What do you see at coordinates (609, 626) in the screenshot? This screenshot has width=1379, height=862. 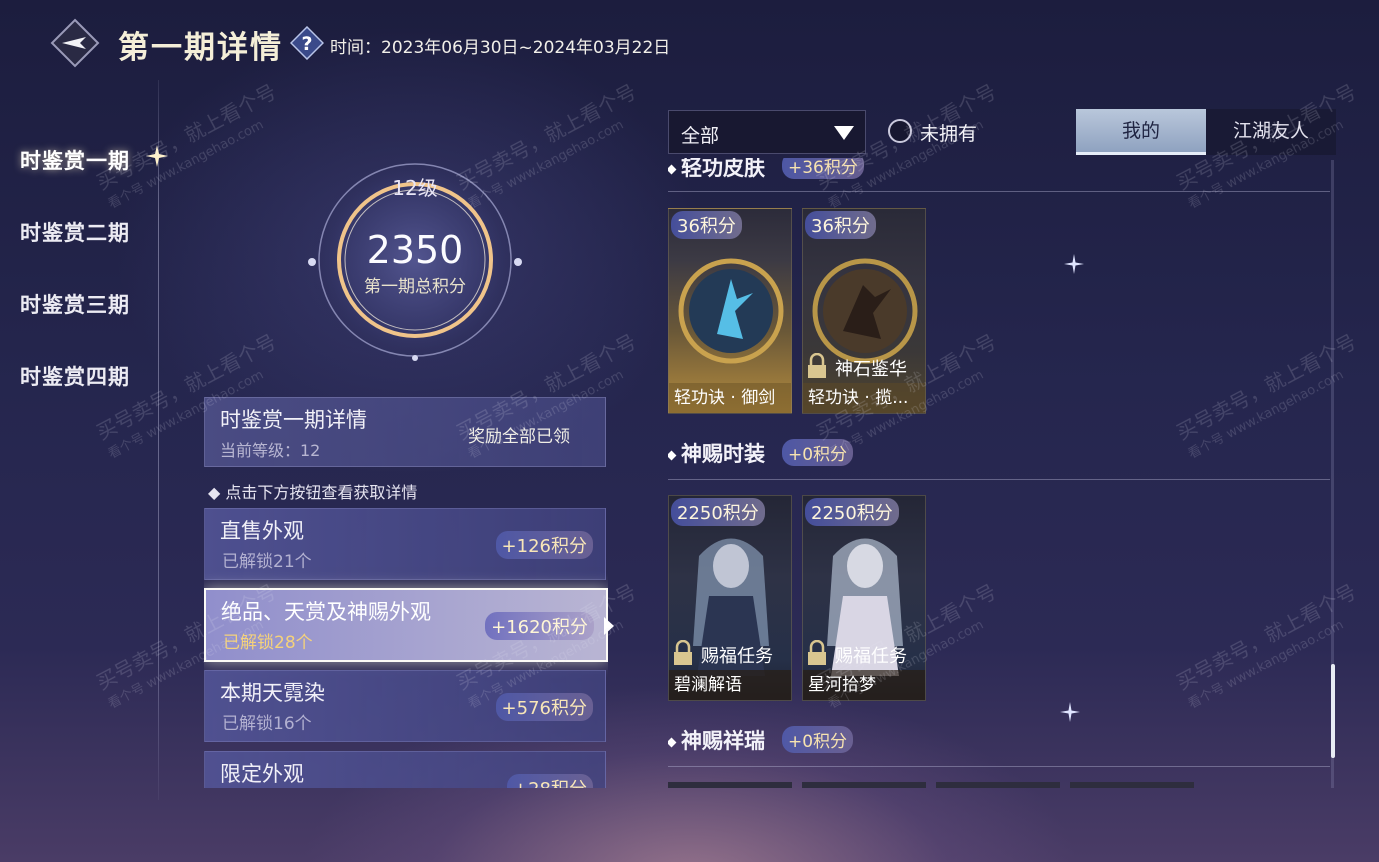 I see `active-pointer-icon` at bounding box center [609, 626].